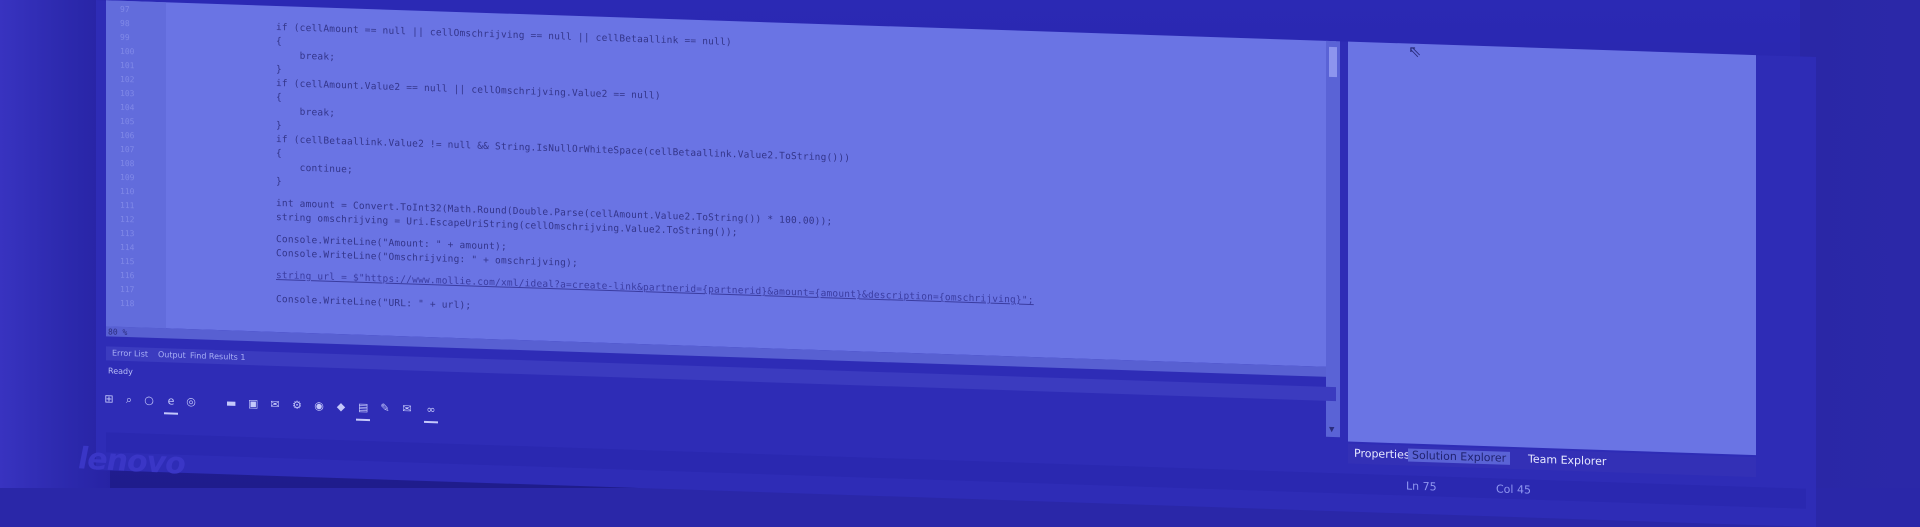  I want to click on status-ready: Ready, so click(120, 371).